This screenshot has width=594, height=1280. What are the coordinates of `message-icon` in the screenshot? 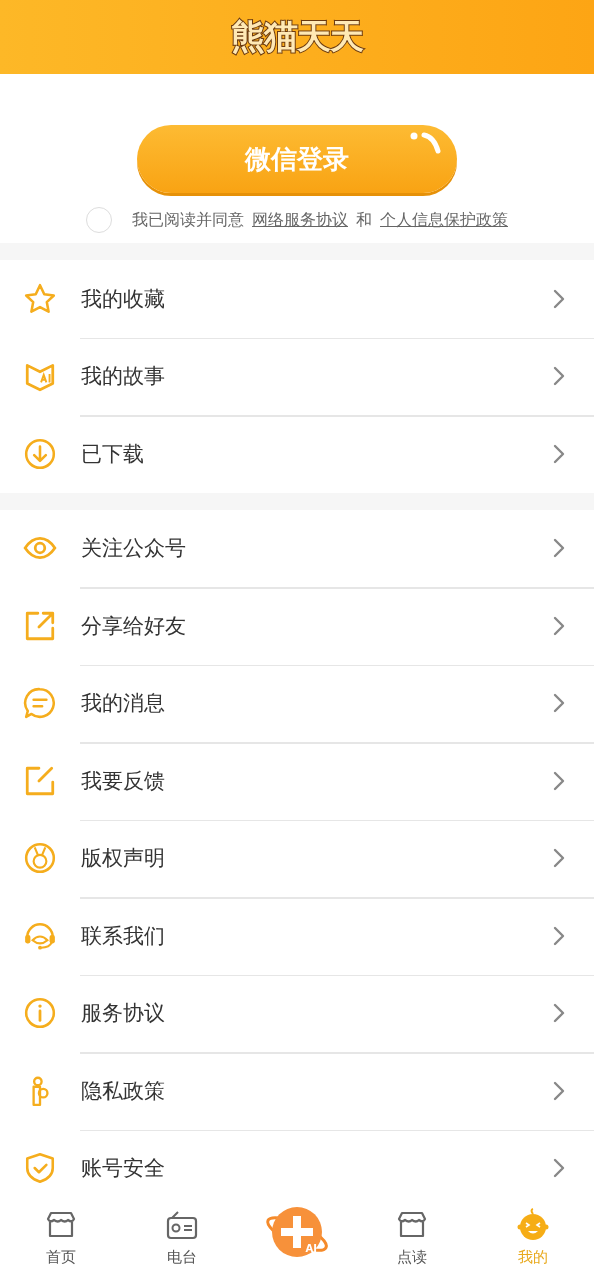 It's located at (40, 703).